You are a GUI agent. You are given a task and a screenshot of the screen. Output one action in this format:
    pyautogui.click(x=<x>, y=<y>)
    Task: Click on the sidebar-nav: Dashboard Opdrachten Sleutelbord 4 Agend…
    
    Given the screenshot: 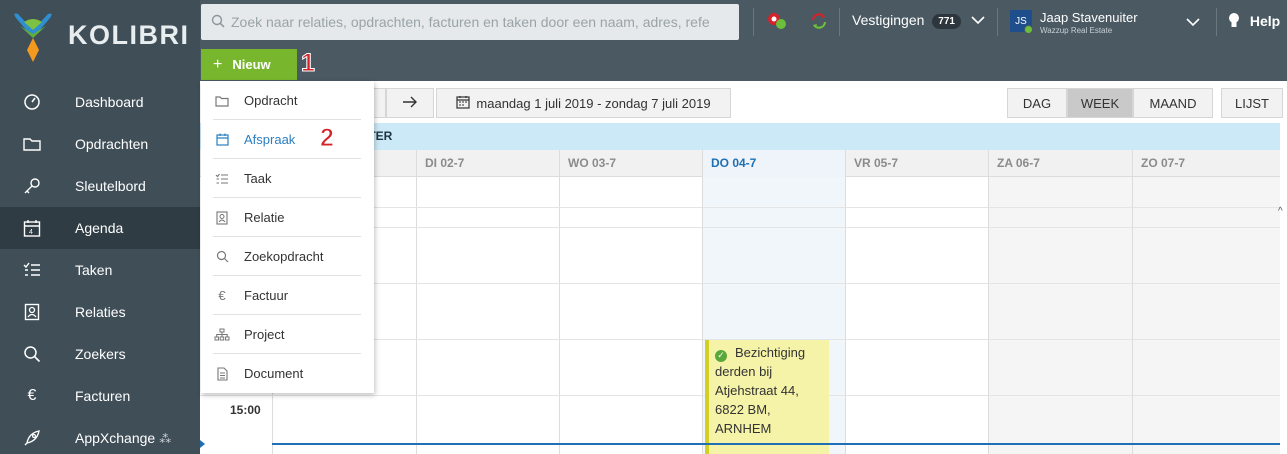 What is the action you would take?
    pyautogui.click(x=100, y=267)
    